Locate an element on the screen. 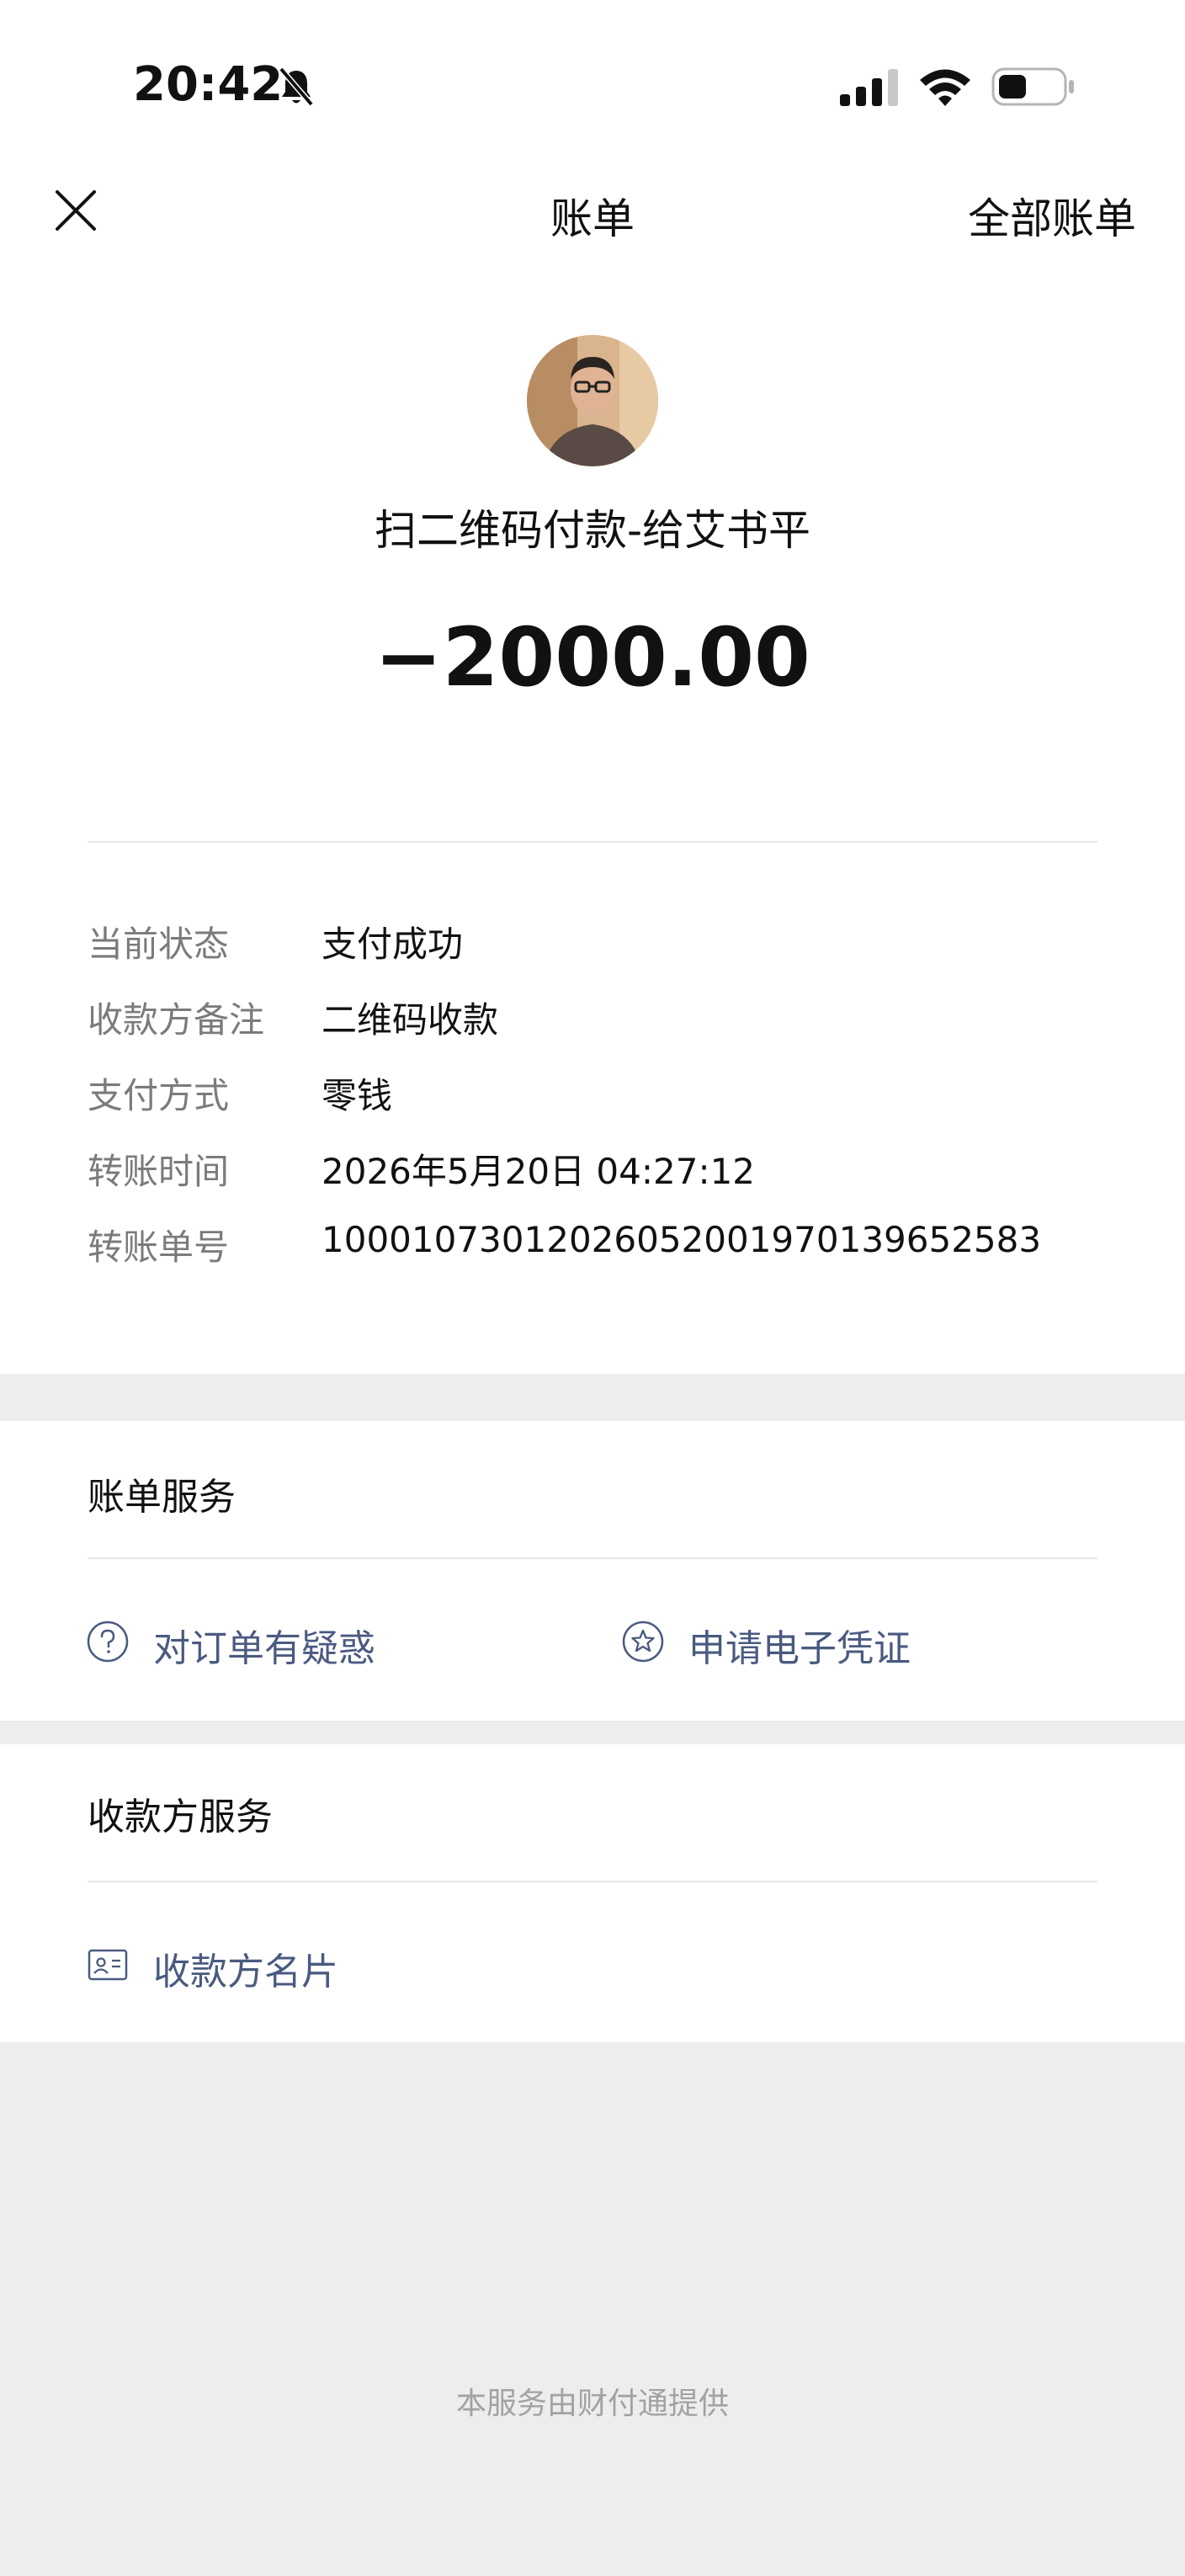 The width and height of the screenshot is (1185, 2576). footer-provider-text: 本服务由财付通提供 is located at coordinates (592, 2404).